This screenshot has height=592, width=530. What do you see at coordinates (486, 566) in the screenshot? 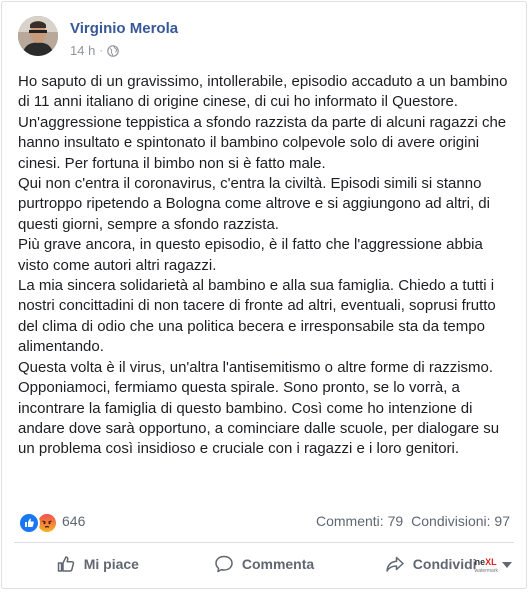
I see `brand-watermark: neXL watermark` at bounding box center [486, 566].